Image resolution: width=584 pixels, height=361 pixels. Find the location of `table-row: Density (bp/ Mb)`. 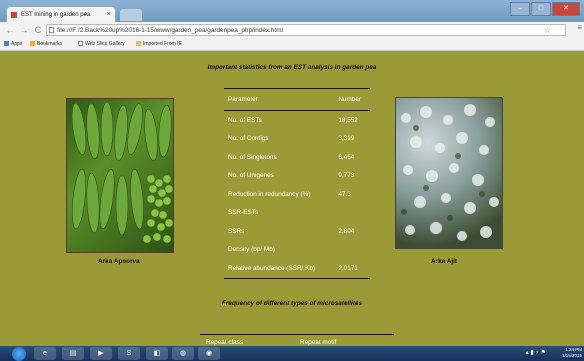

table-row: Density (bp/ Mb) is located at coordinates (297, 250).